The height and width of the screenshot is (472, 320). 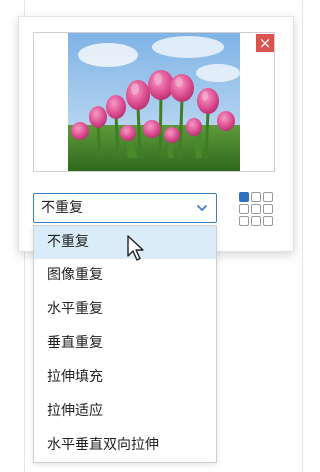 I want to click on grid-cell-bottom-right, so click(x=268, y=221).